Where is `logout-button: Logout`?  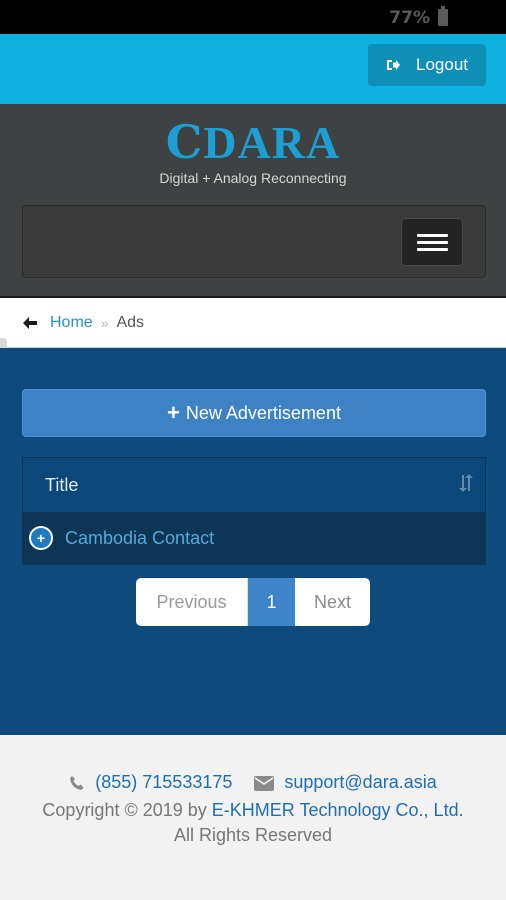 logout-button: Logout is located at coordinates (427, 65).